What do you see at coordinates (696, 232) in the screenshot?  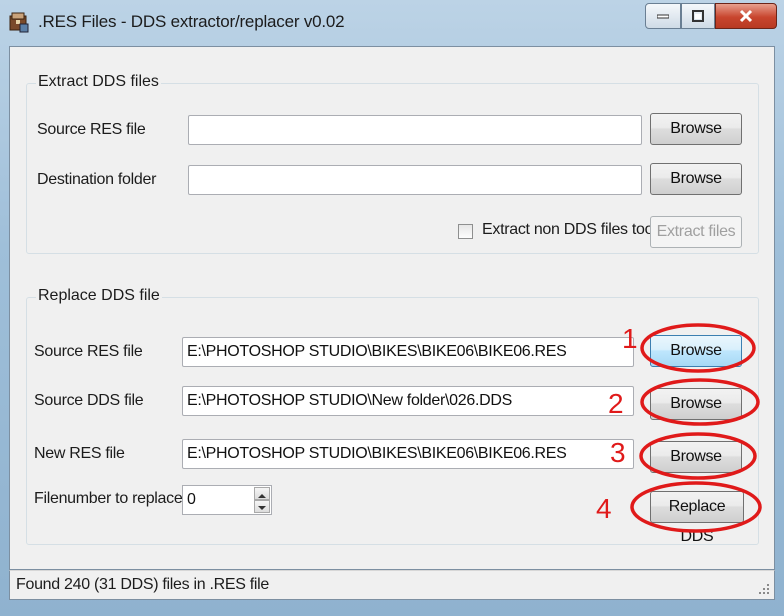 I see `extract-files-button: Extract files` at bounding box center [696, 232].